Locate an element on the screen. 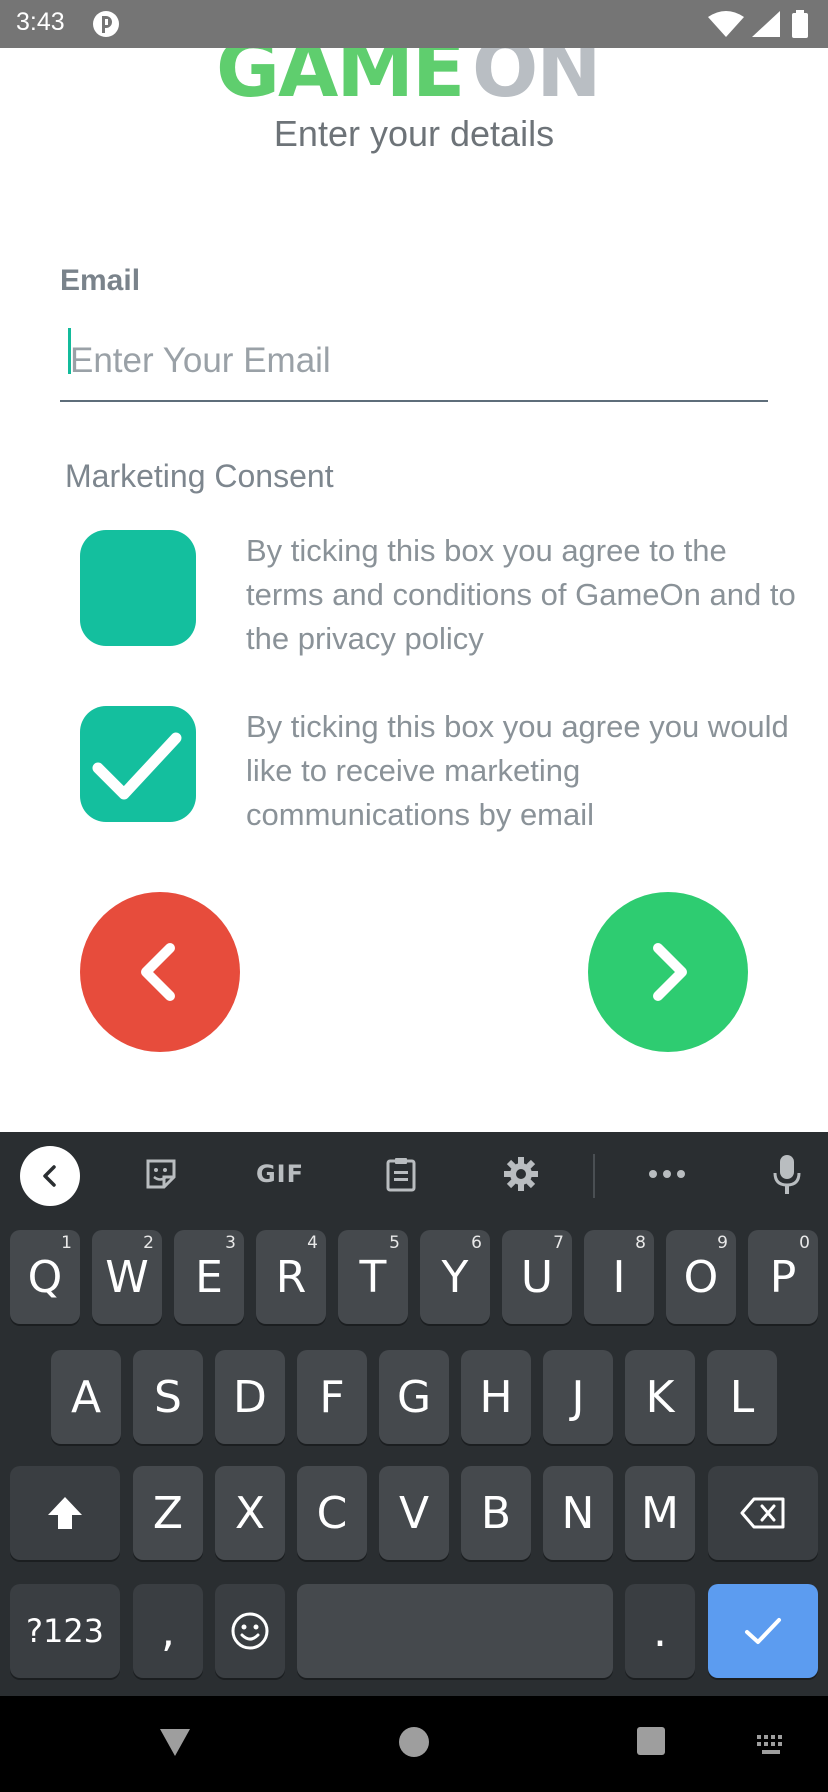 This screenshot has width=828, height=1792. symbols-key: ?123 is located at coordinates (65, 1631).